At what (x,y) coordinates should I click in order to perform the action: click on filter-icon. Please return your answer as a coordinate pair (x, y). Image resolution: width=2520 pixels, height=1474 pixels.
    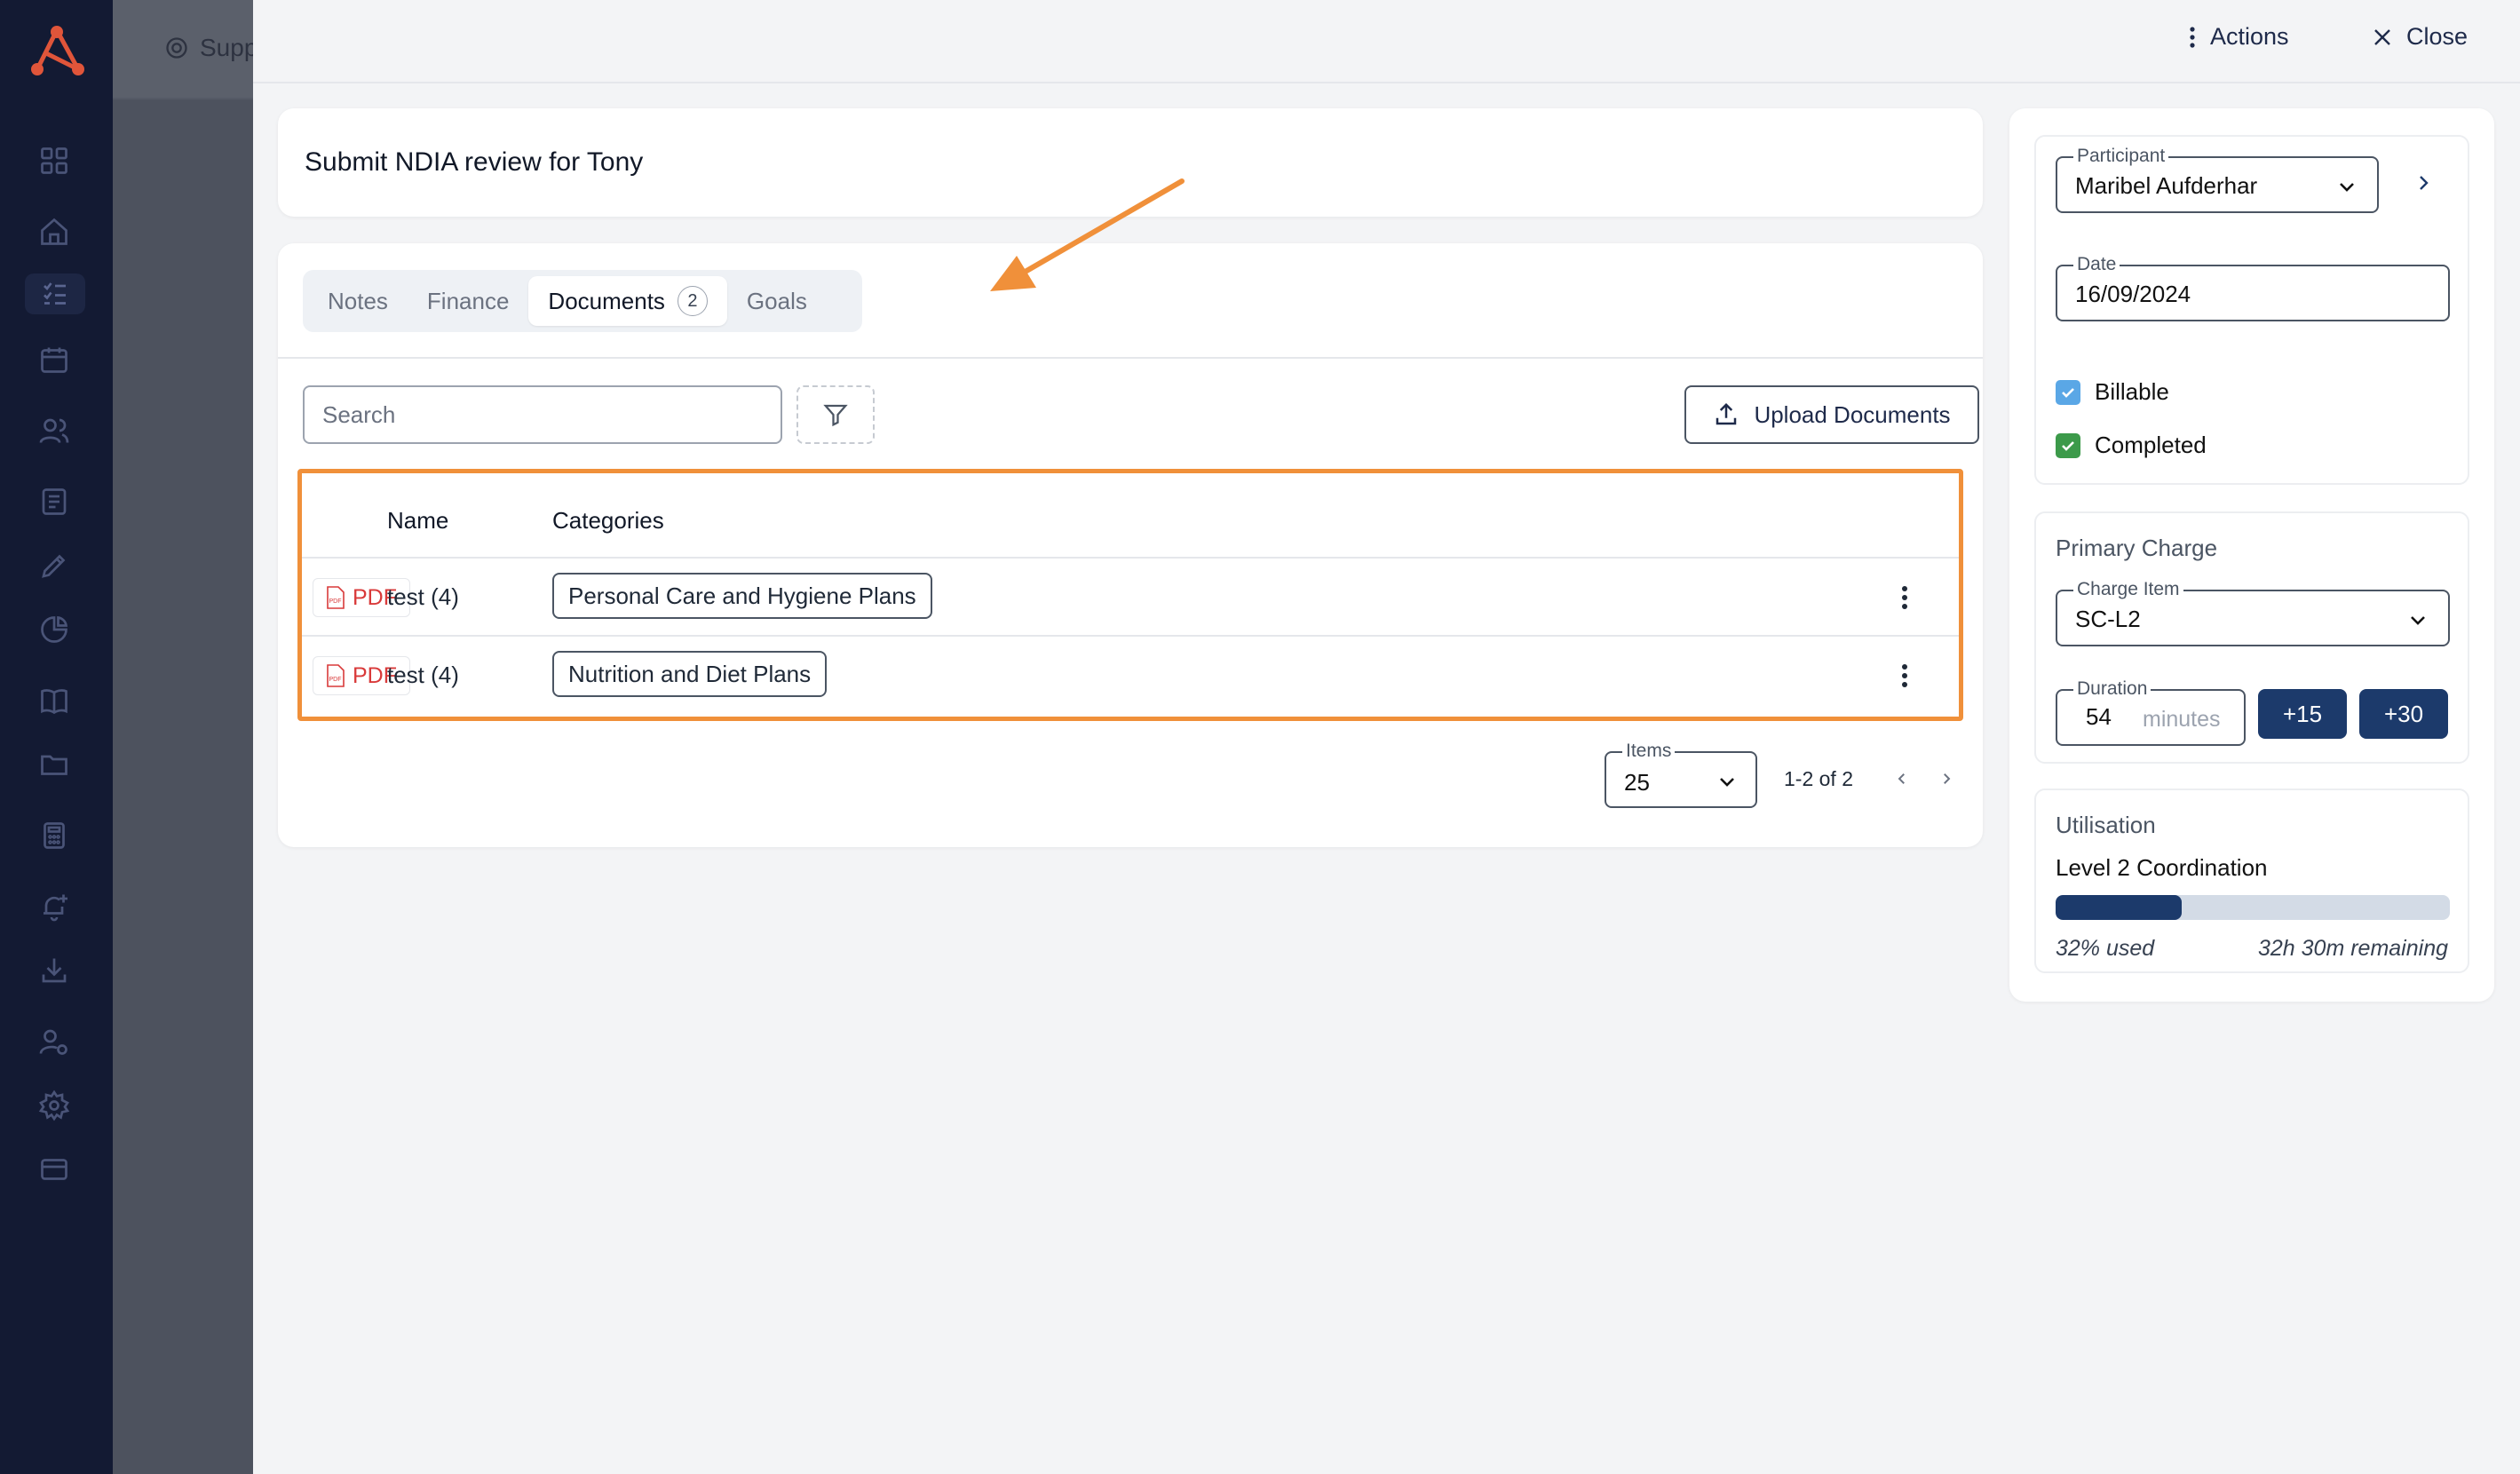
    Looking at the image, I should click on (835, 415).